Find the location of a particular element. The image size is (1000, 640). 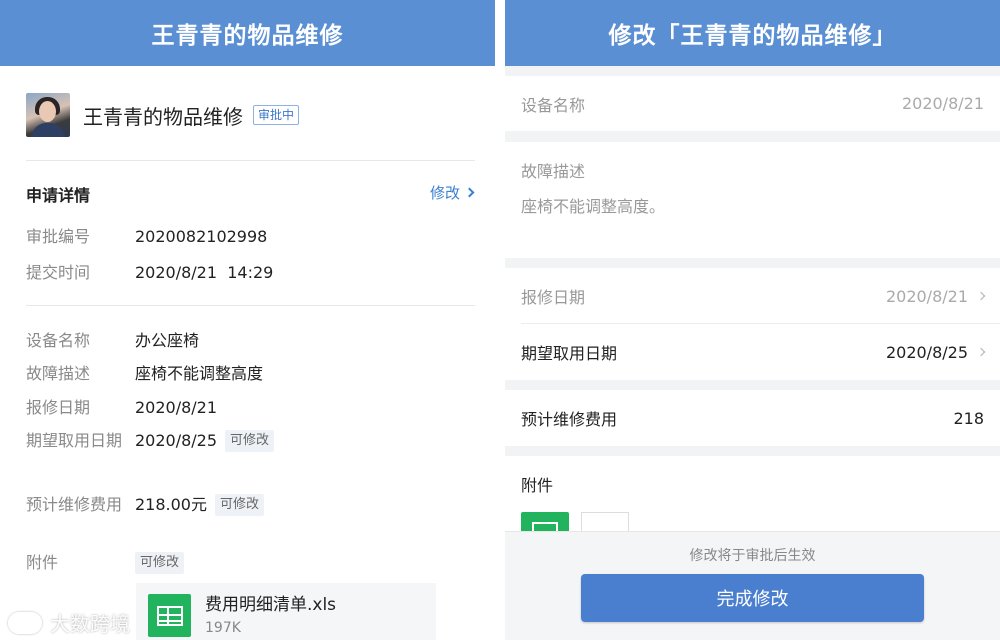

panel-gap is located at coordinates (500, 320).